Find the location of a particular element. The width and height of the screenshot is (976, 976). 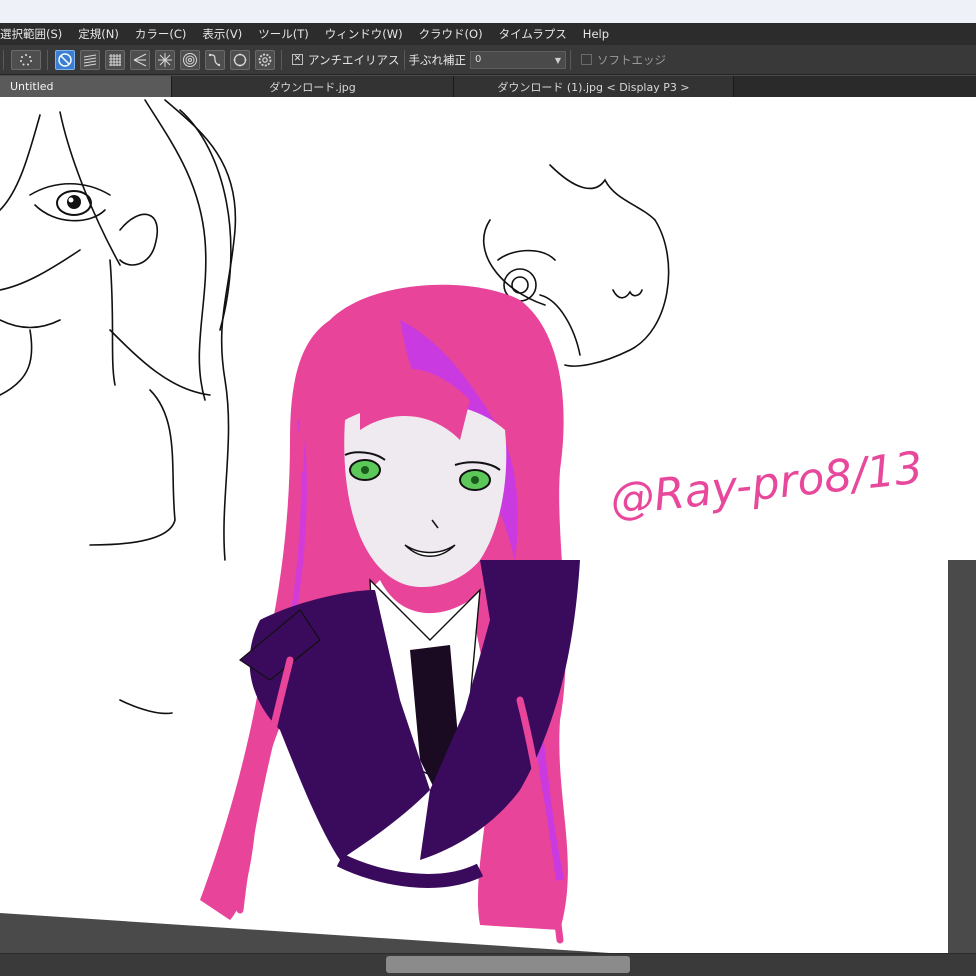

parallel-lines-icon is located at coordinates (89, 60).